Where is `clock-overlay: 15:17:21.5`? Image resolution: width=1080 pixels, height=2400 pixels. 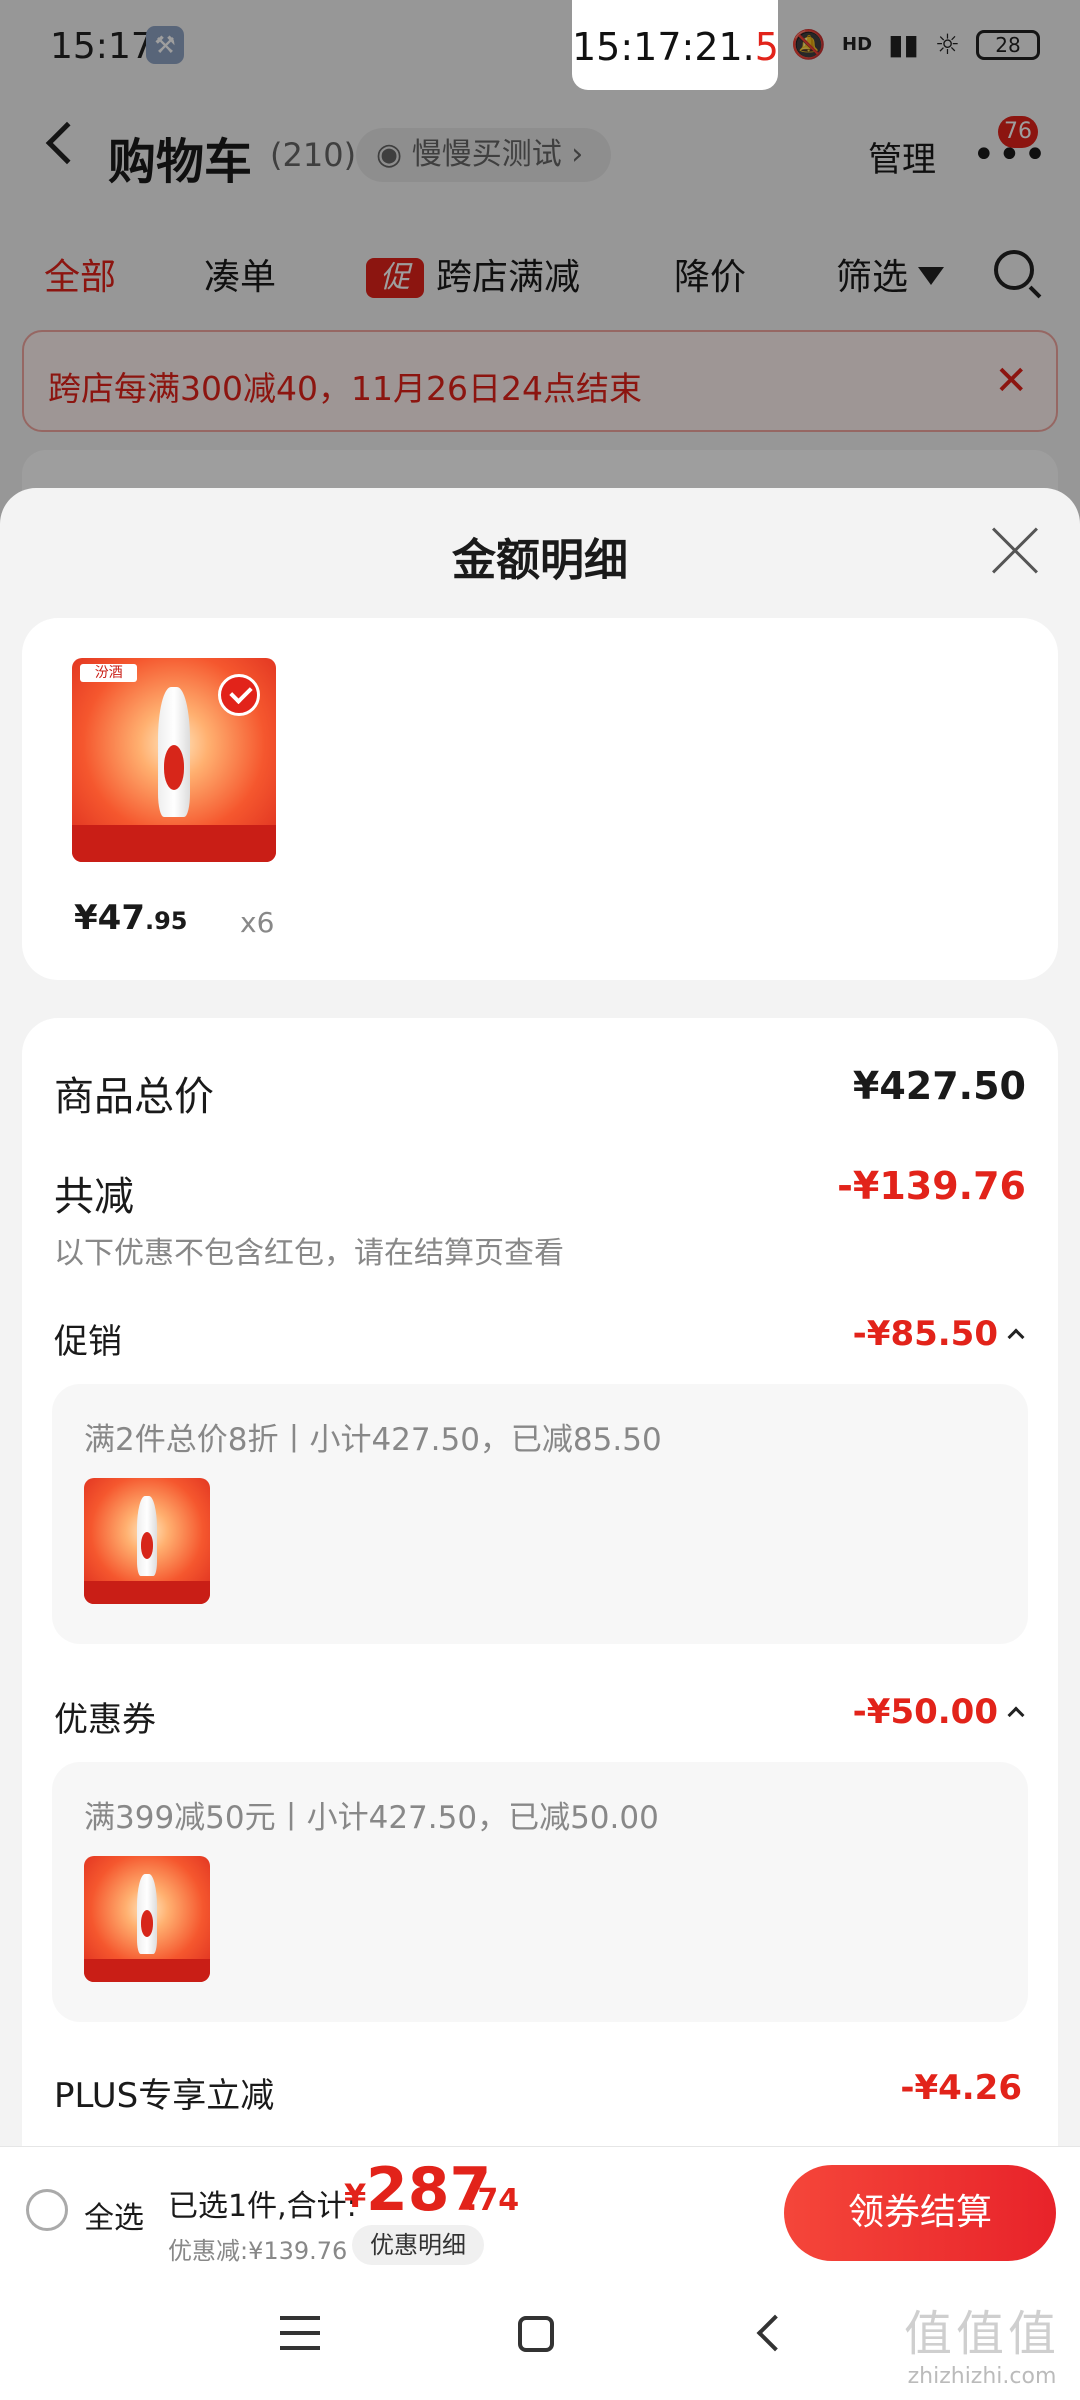
clock-overlay: 15:17:21.5 is located at coordinates (675, 45).